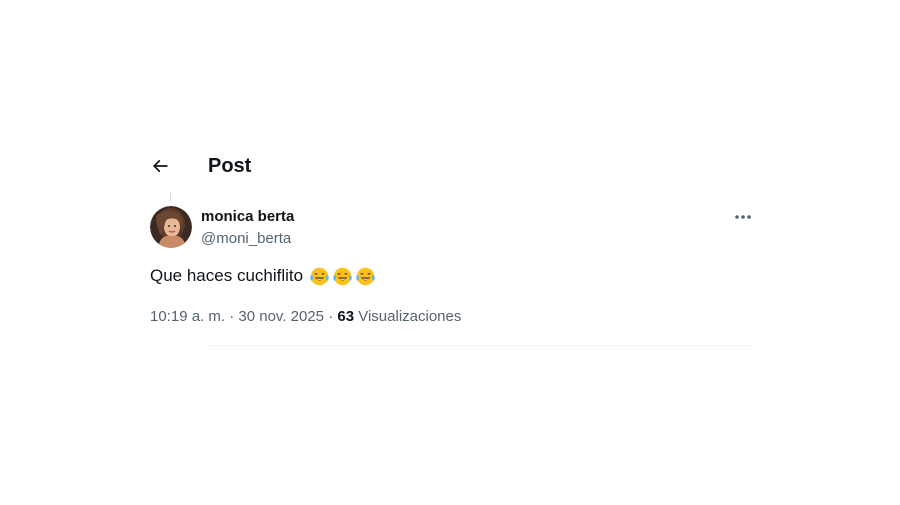 Image resolution: width=900 pixels, height=505 pixels. I want to click on avatar, so click(171, 227).